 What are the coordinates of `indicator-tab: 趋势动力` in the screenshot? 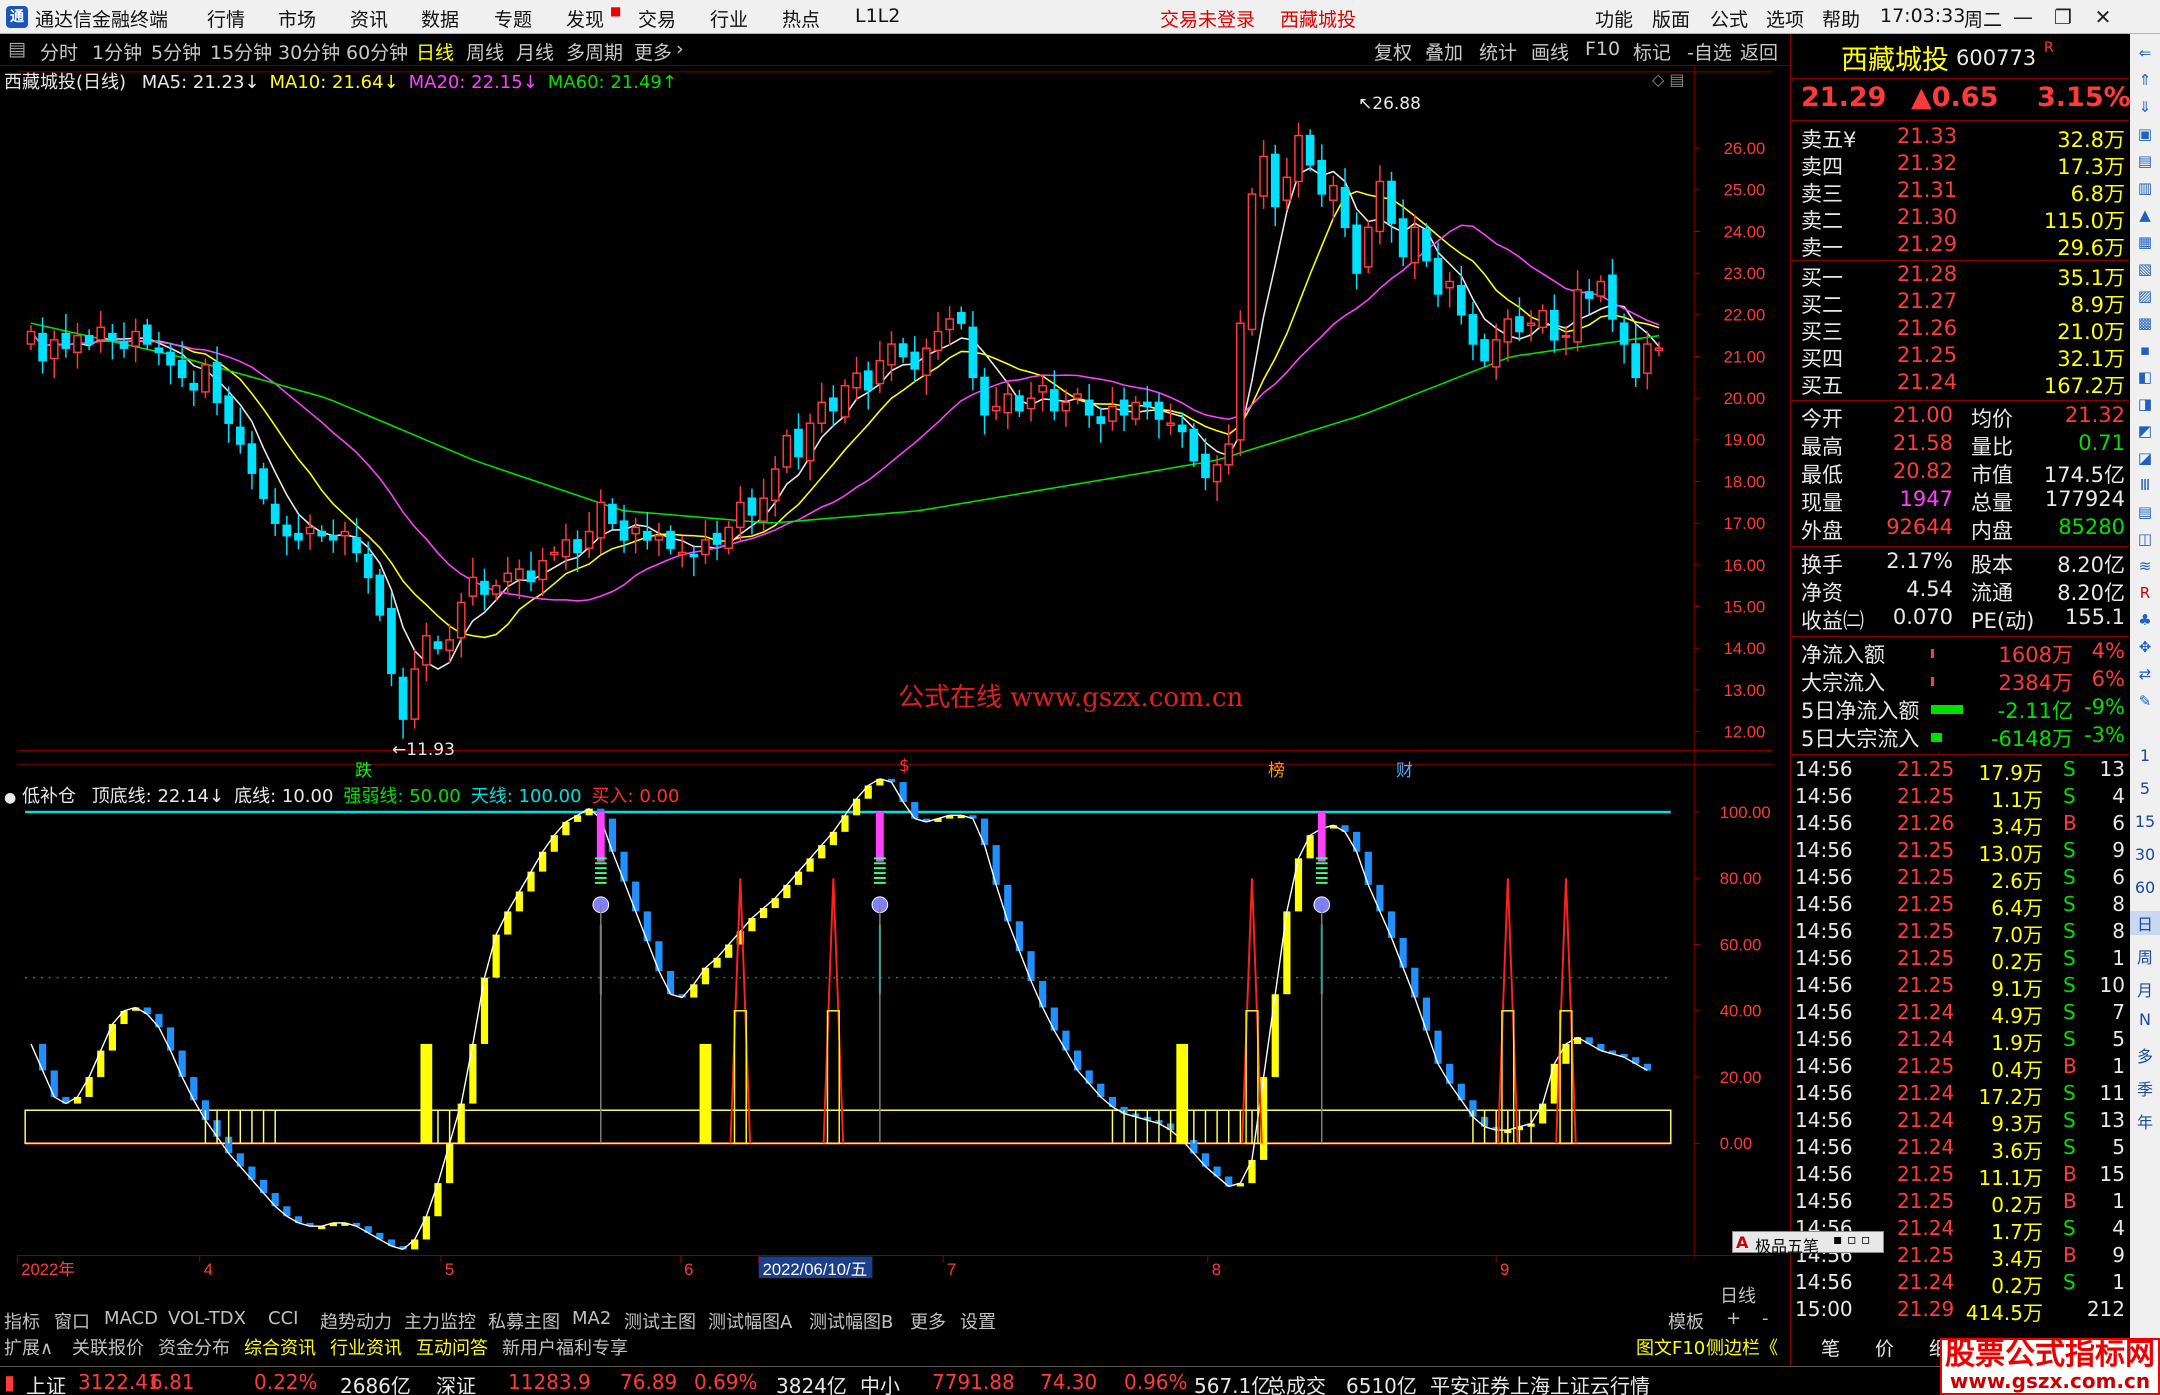 It's located at (356, 1321).